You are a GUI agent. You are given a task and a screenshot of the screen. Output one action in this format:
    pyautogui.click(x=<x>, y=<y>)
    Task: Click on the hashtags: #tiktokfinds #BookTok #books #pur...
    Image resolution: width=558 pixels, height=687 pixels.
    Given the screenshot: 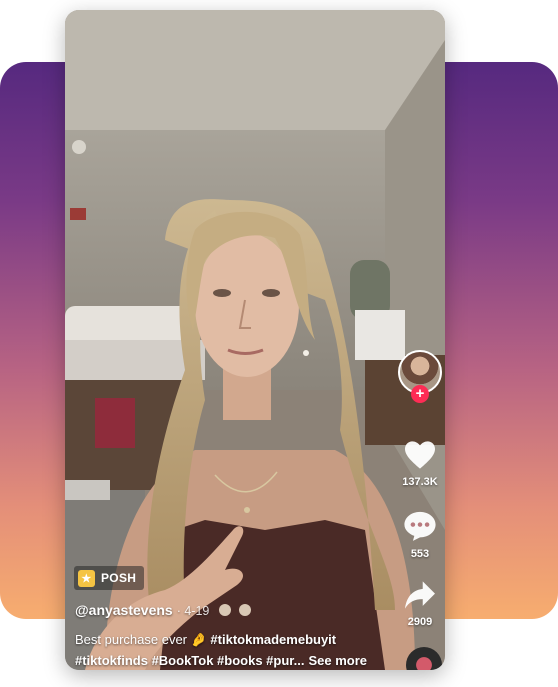 What is the action you would take?
    pyautogui.click(x=189, y=660)
    